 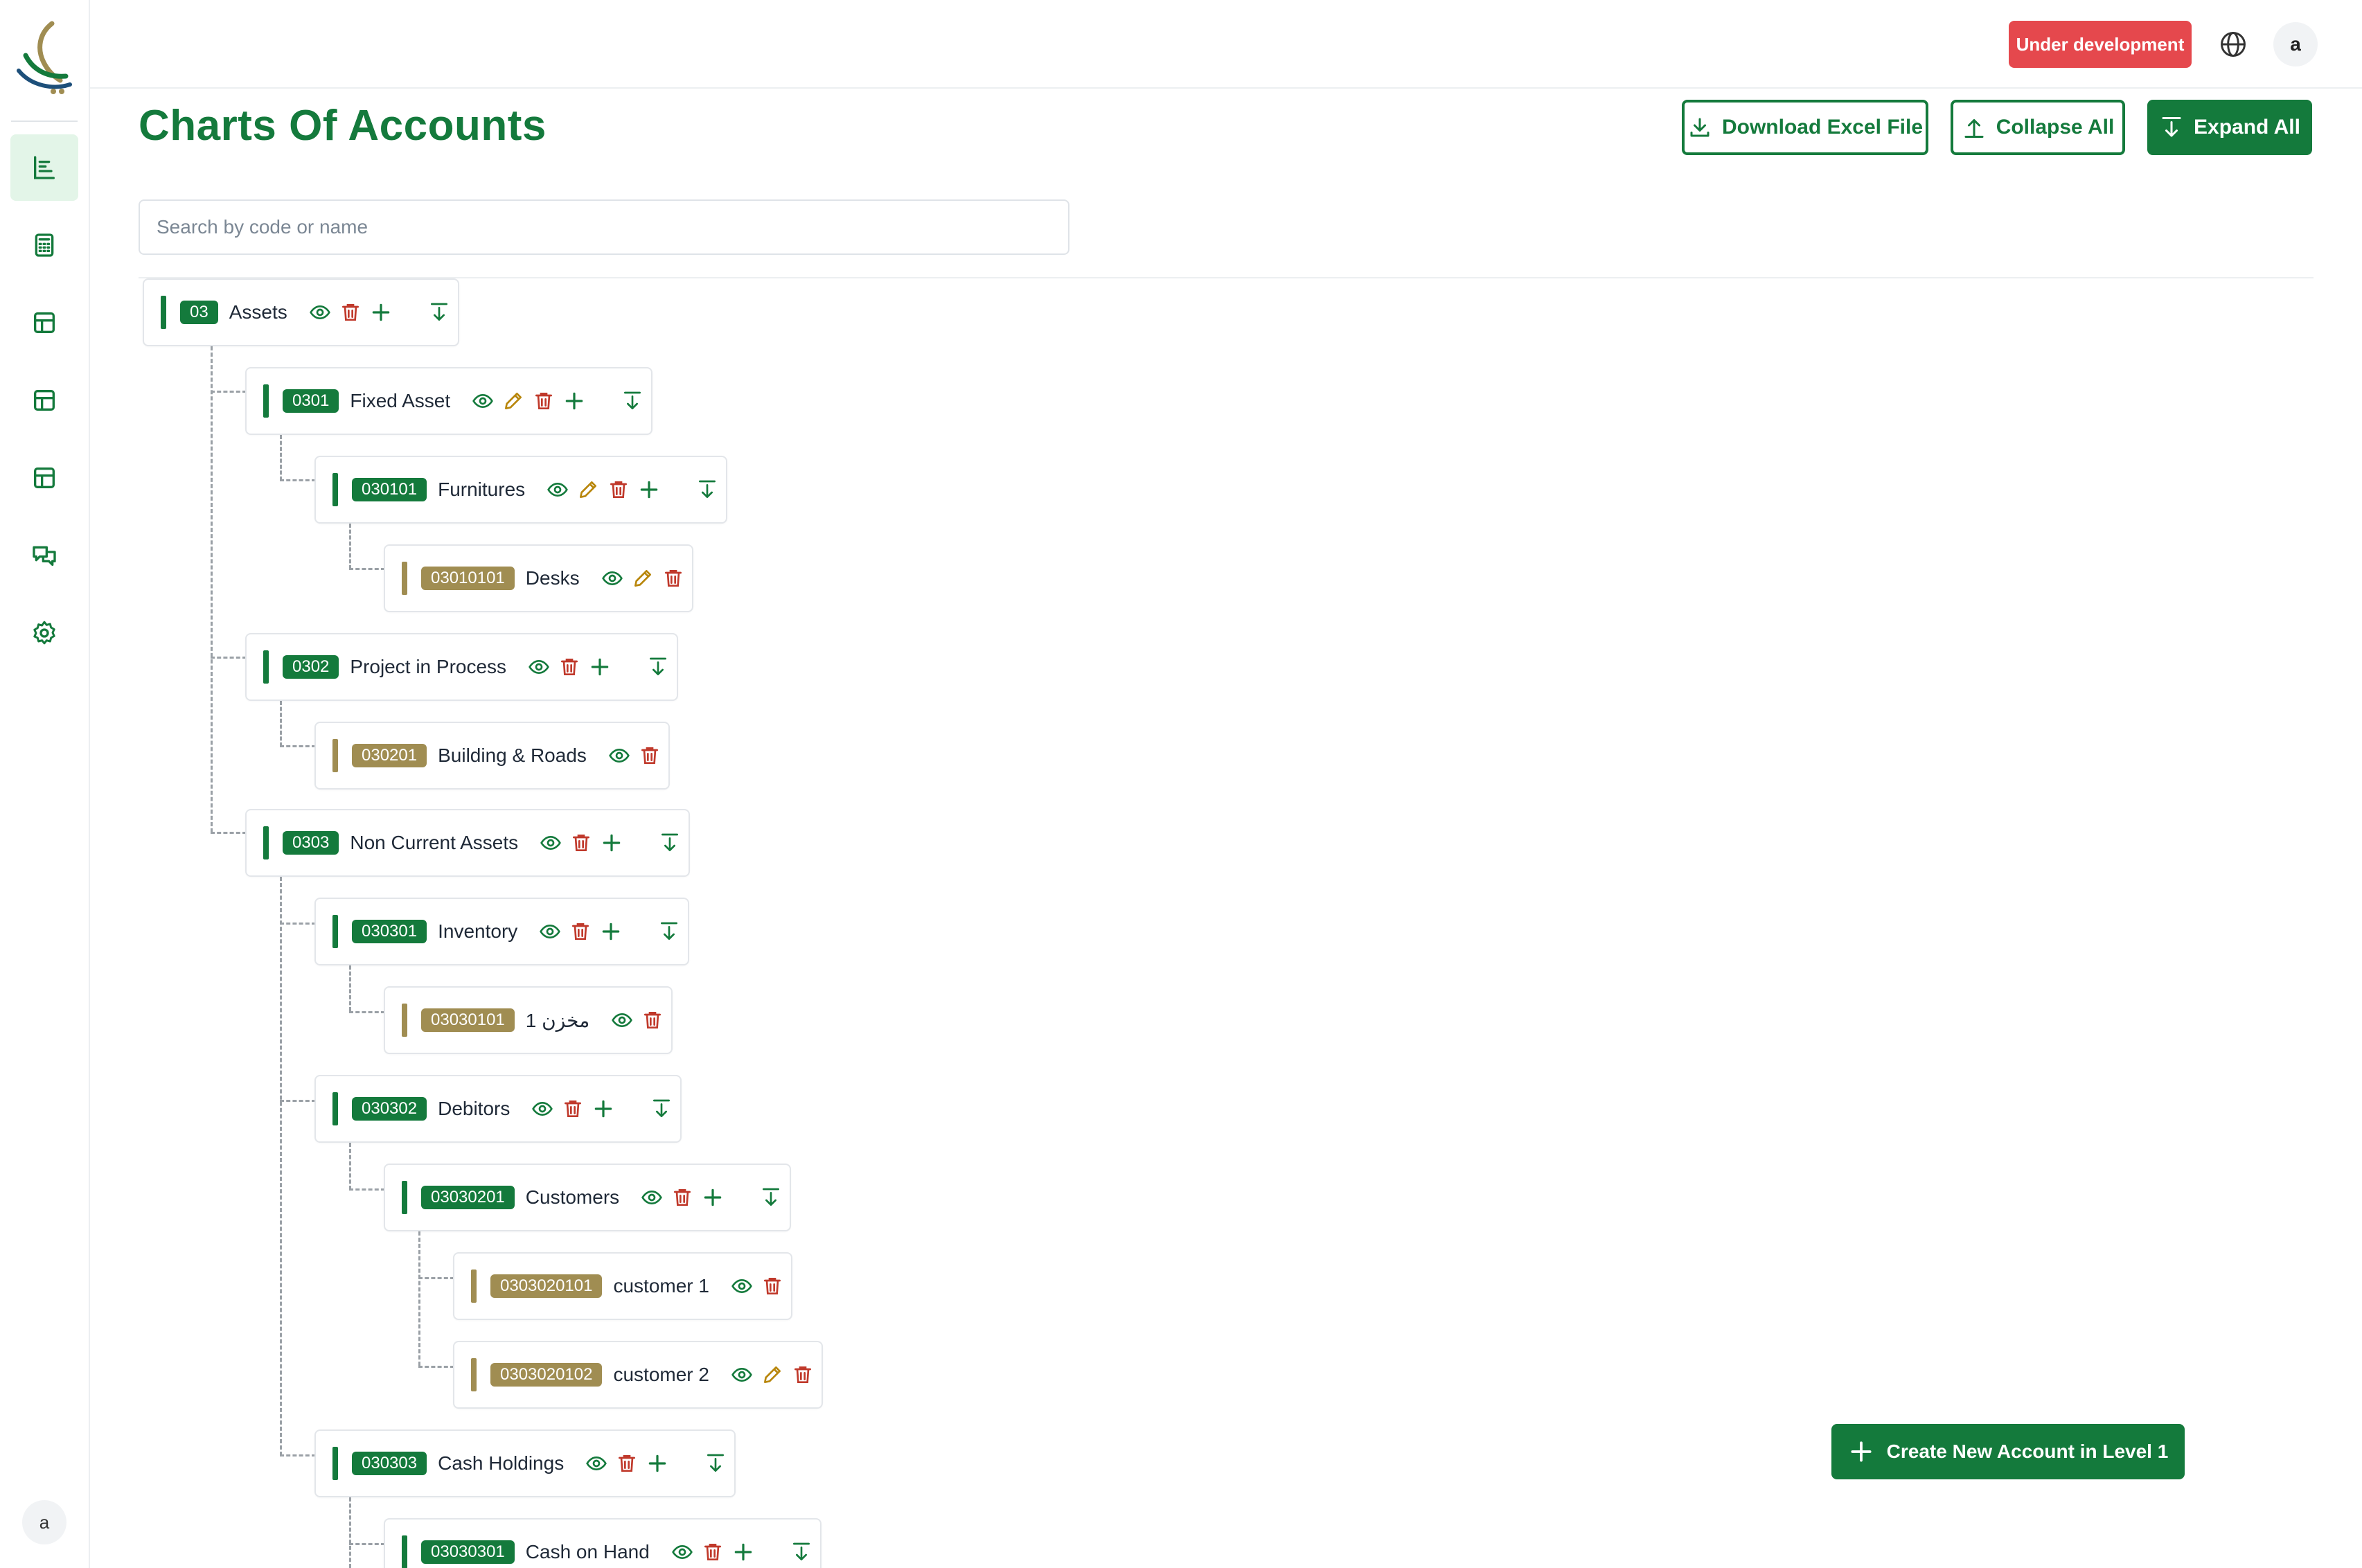 What do you see at coordinates (492, 756) in the screenshot?
I see `account-node-030201: 030201 Building & Roads` at bounding box center [492, 756].